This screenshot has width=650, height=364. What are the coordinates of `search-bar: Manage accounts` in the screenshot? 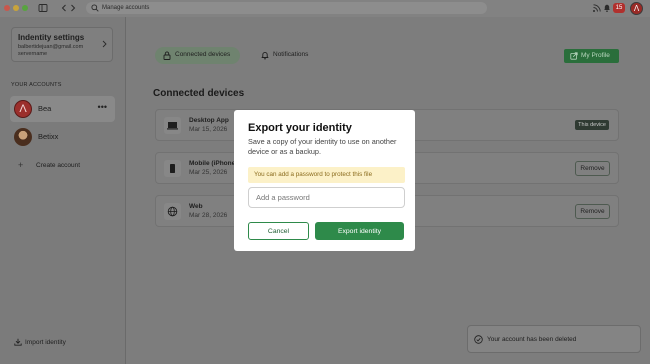 It's located at (286, 8).